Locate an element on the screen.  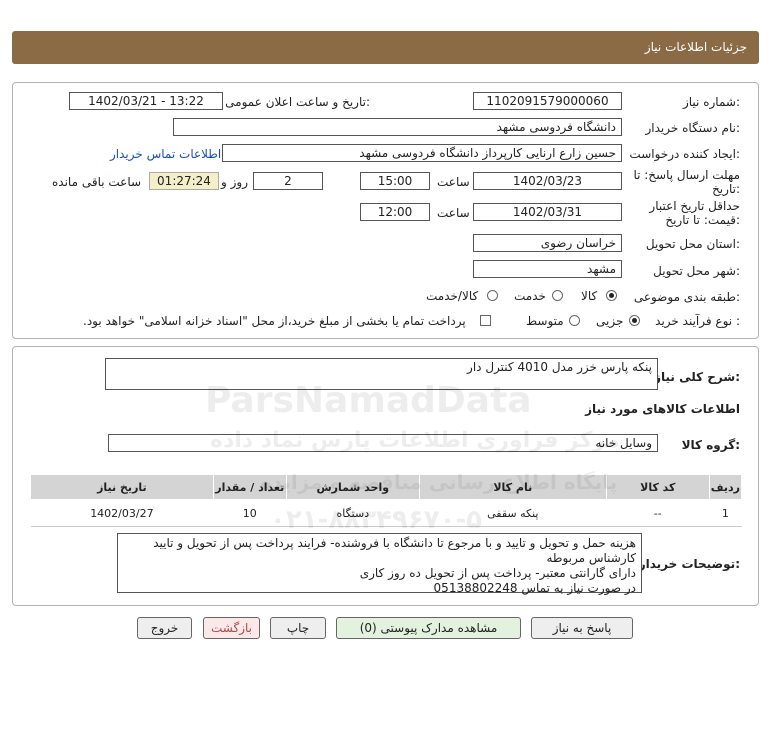
validity-time-label: ساعت is located at coordinates (453, 213).